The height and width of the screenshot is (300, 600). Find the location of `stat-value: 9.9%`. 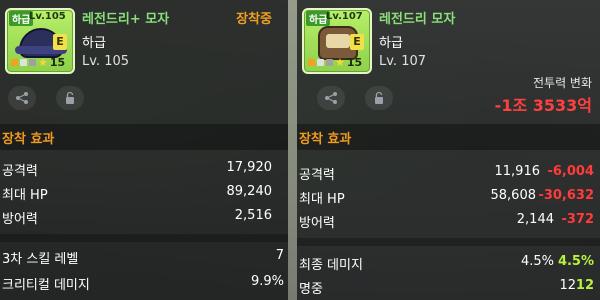

stat-value: 9.9% is located at coordinates (267, 281).